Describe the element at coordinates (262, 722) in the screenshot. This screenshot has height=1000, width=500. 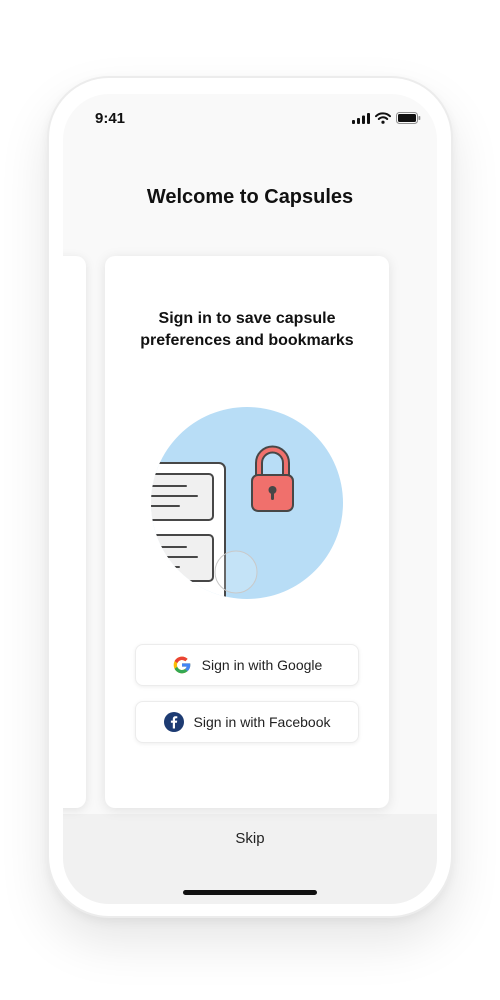
I see `facebook-button-label: Sign in with Facebook` at that location.